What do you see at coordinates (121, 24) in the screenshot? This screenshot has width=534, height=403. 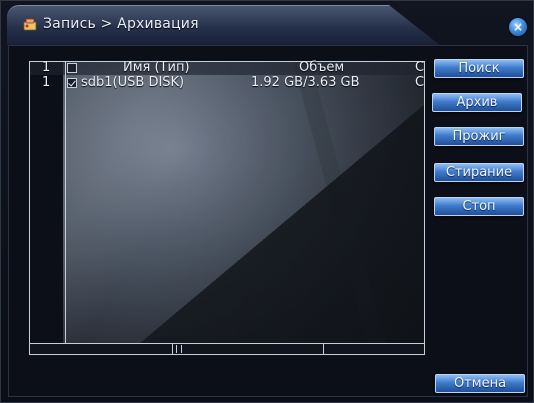 I see `window-title: Запись > Архивация` at bounding box center [121, 24].